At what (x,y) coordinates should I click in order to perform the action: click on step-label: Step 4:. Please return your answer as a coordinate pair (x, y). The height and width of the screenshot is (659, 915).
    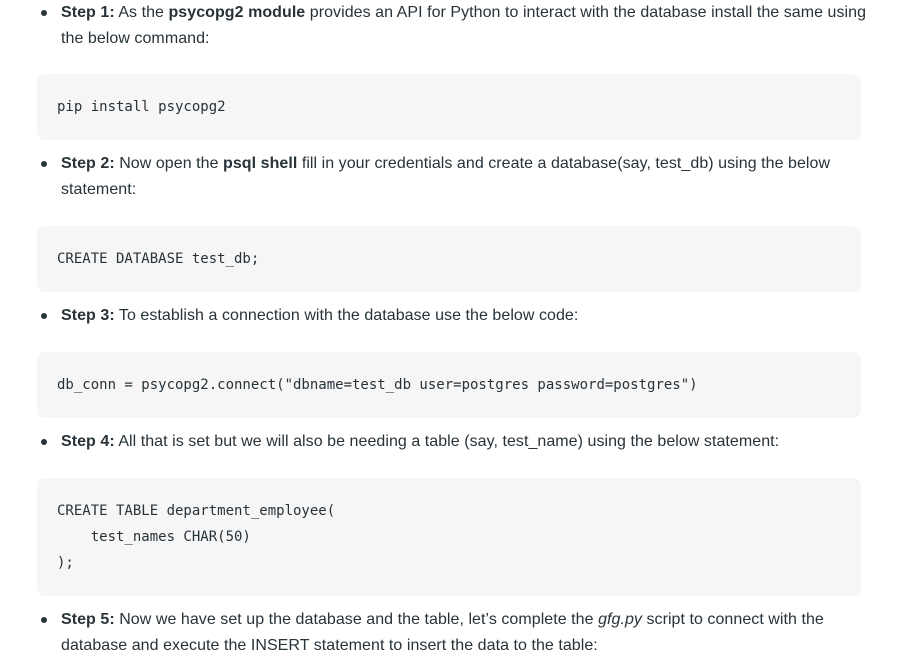
    Looking at the image, I should click on (88, 441).